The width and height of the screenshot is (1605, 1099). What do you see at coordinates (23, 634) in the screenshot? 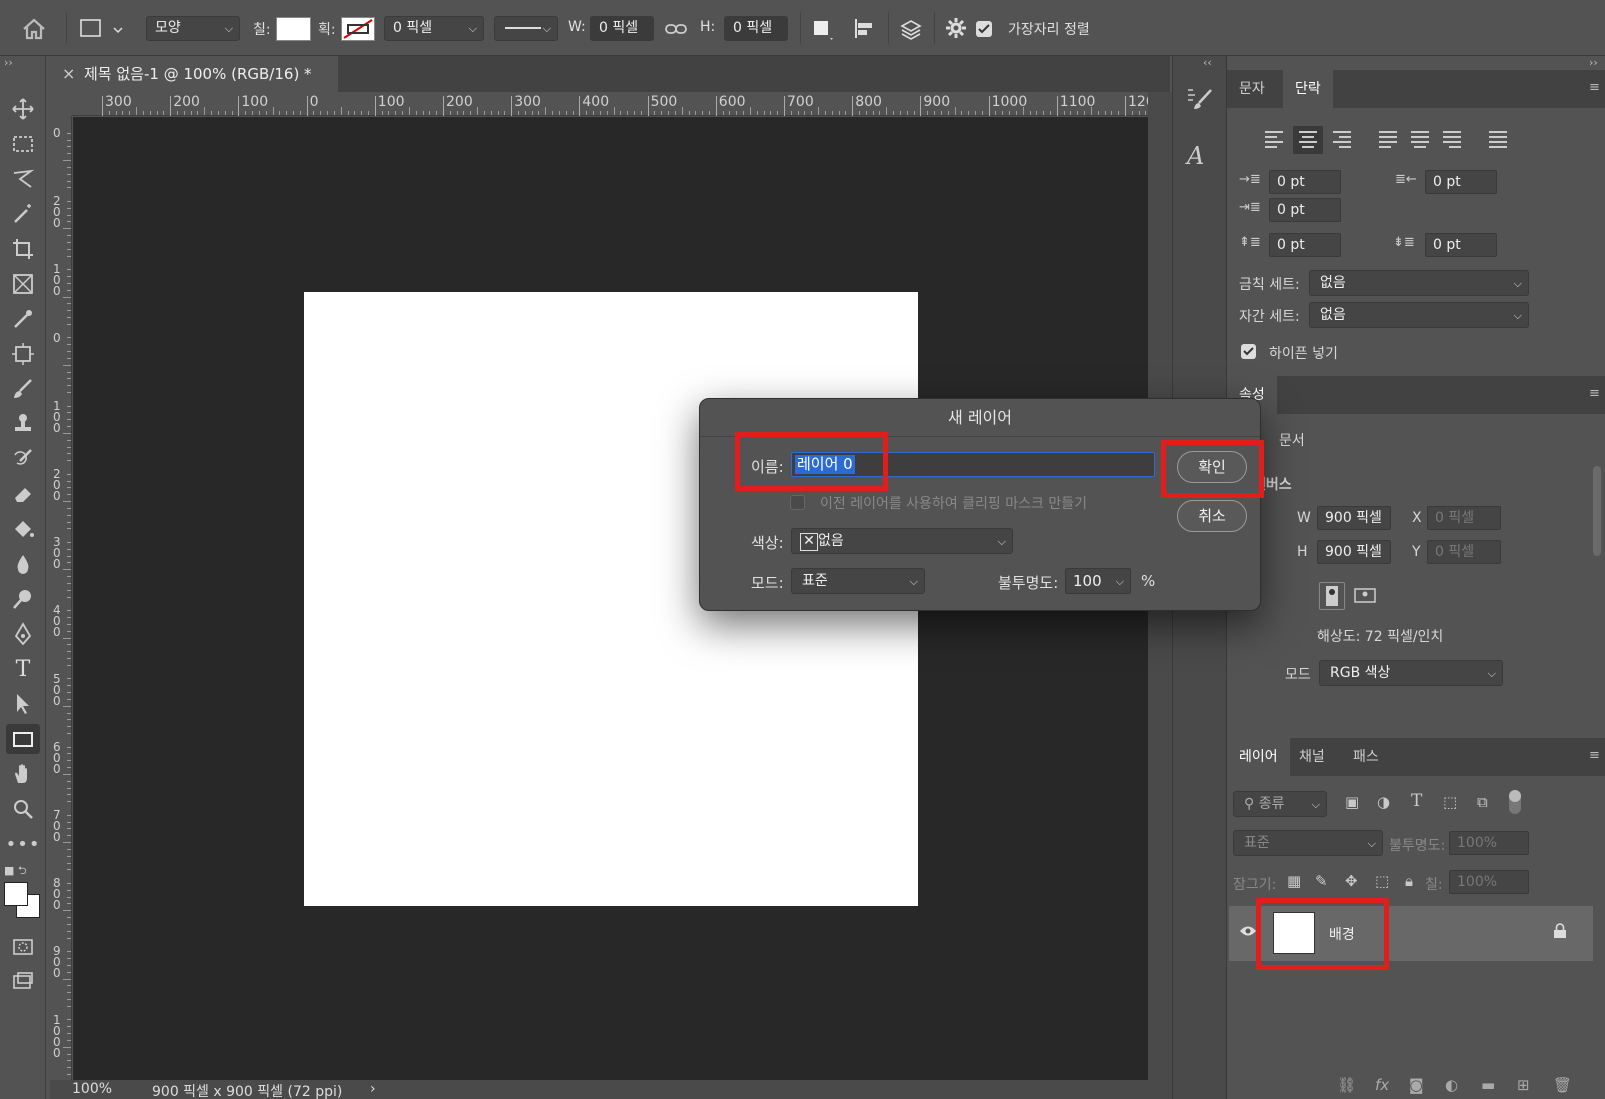
I see `pen-tool-icon` at bounding box center [23, 634].